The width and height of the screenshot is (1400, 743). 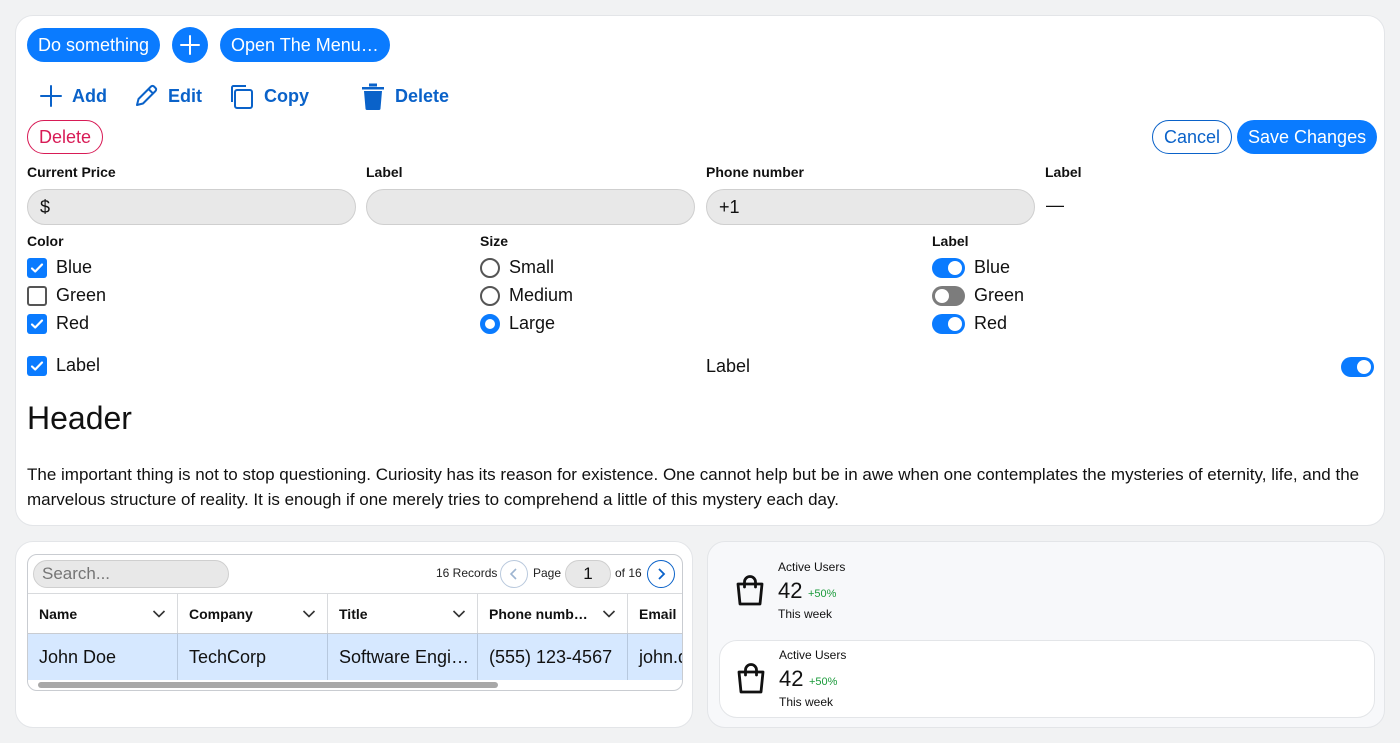 I want to click on table-cell-company: TechCorp, so click(x=253, y=656).